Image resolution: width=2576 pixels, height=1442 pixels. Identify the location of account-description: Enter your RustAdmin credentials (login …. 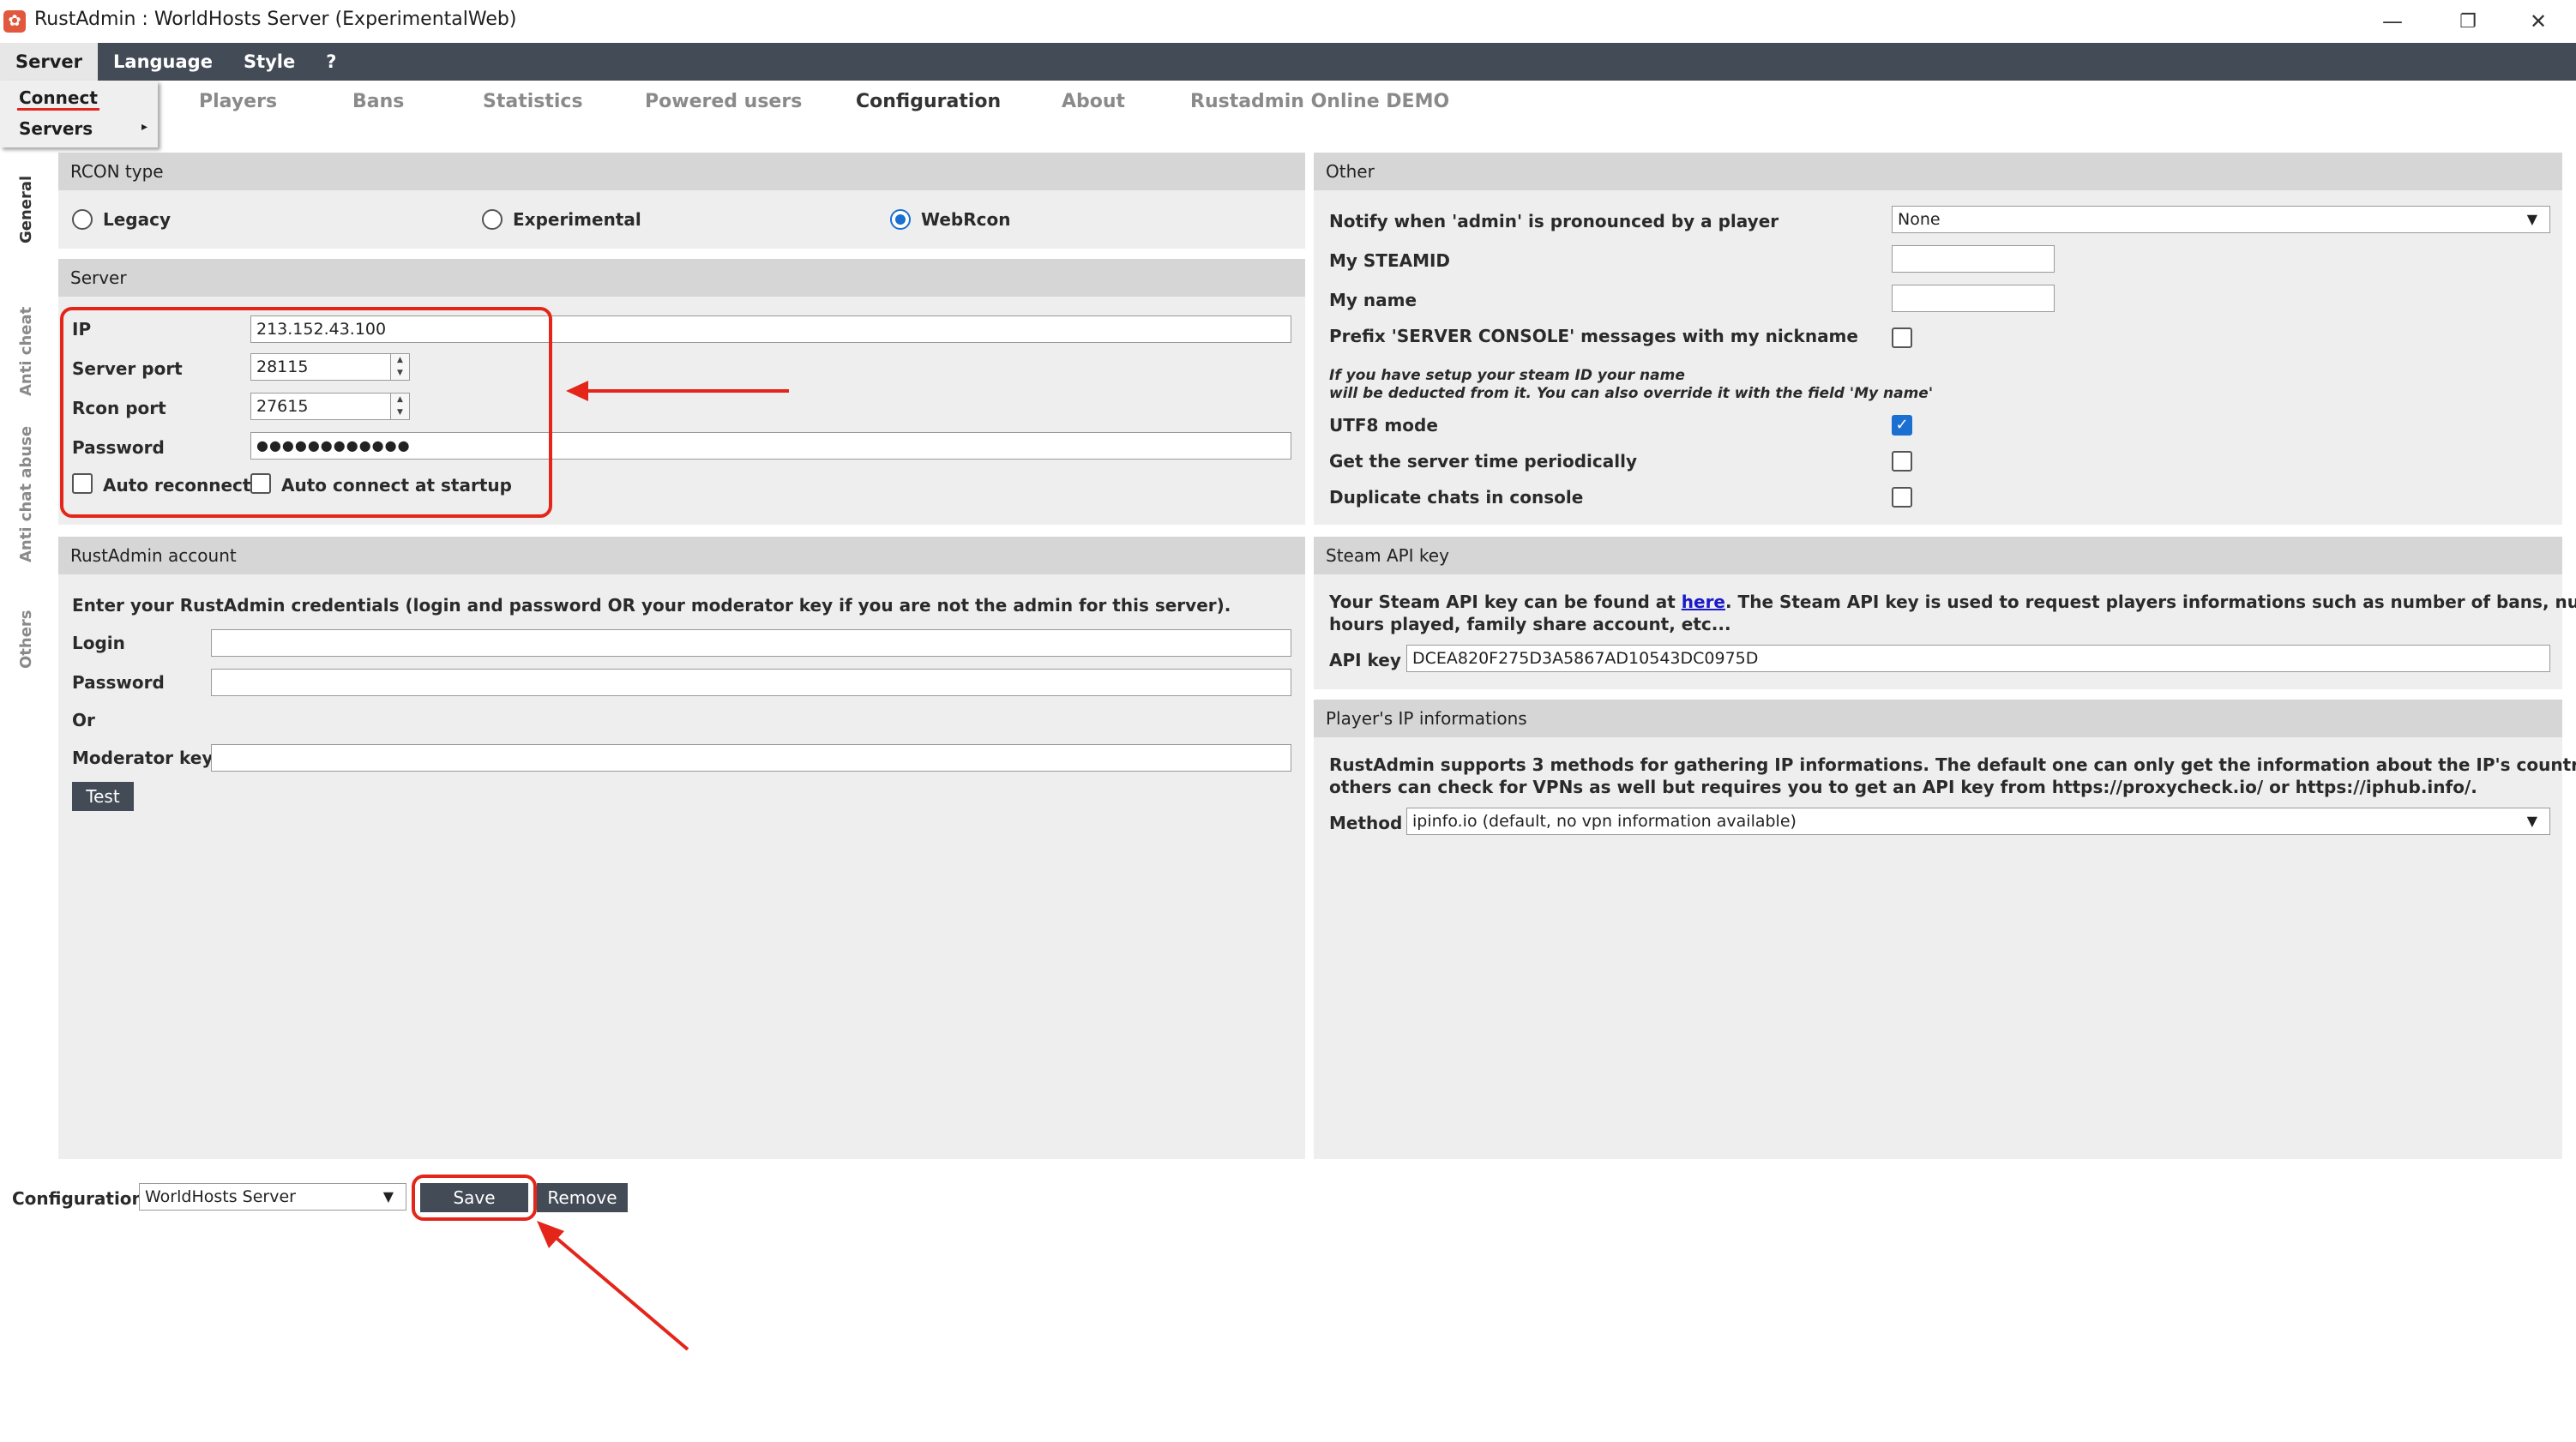
(651, 605).